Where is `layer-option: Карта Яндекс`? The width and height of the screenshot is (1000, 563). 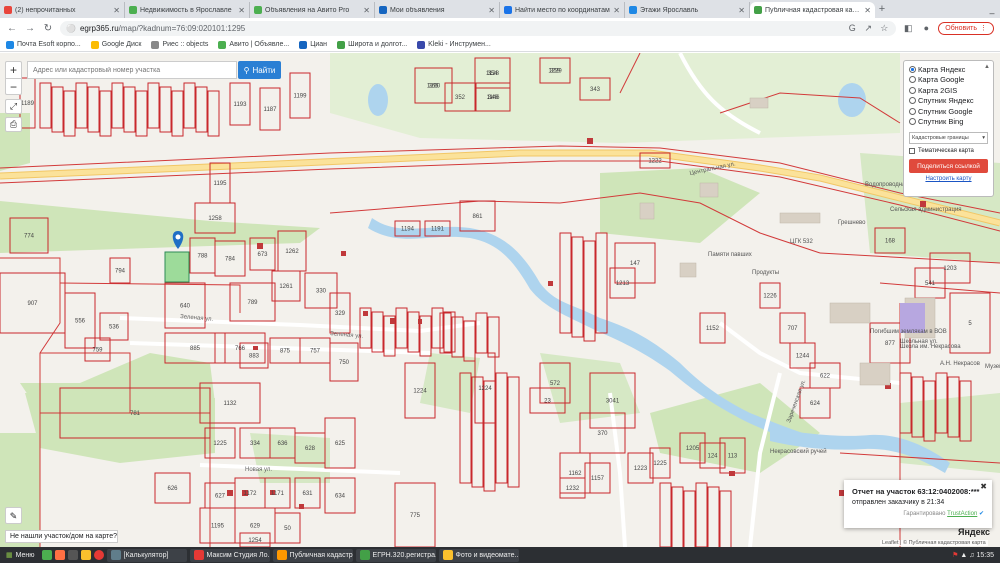
layer-option: Карта Яндекс is located at coordinates (948, 69).